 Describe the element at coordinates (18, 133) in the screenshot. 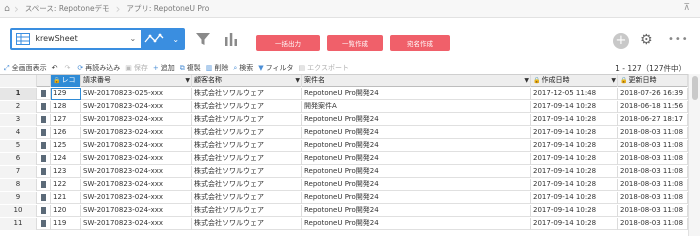

I see `row-number-cell: 4` at that location.